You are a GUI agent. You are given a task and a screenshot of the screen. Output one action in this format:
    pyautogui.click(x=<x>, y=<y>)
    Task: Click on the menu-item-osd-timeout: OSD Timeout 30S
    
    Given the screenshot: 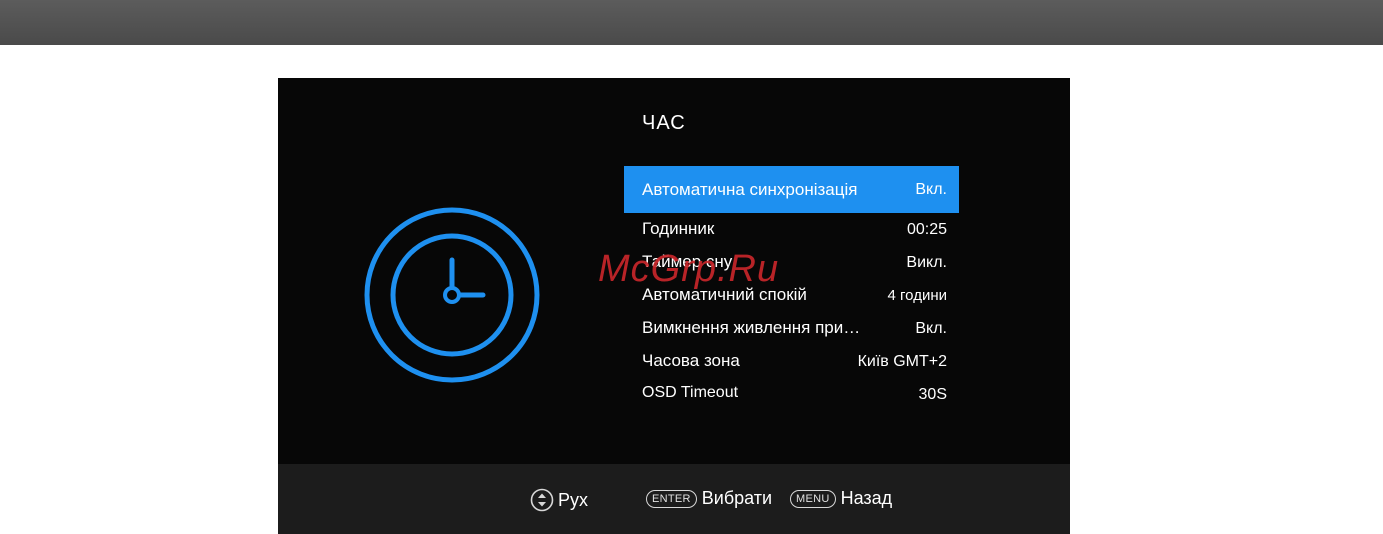 What is the action you would take?
    pyautogui.click(x=791, y=394)
    